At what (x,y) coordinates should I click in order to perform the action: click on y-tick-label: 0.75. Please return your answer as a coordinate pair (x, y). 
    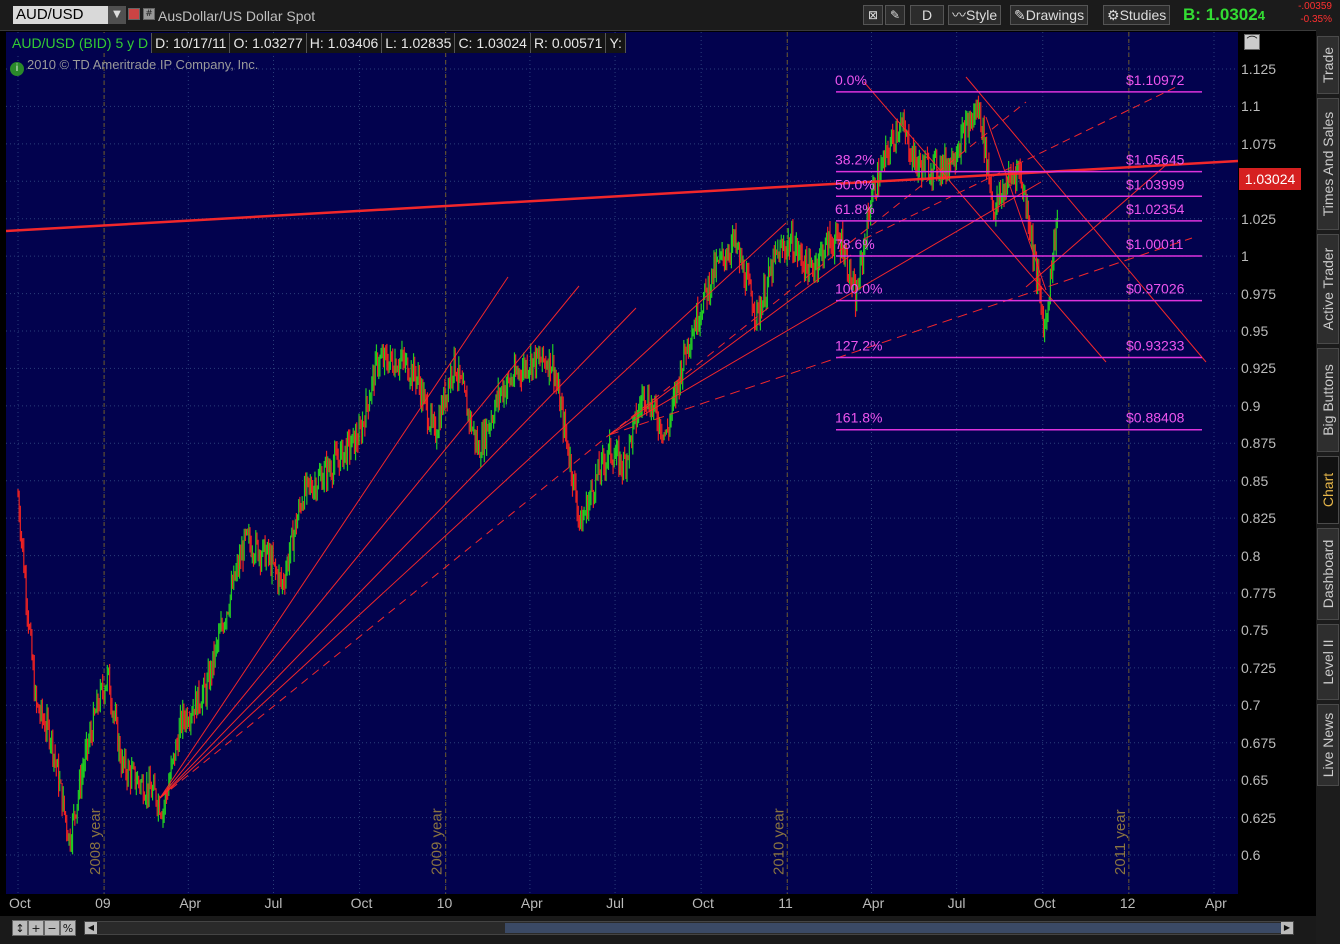
    Looking at the image, I should click on (1255, 630).